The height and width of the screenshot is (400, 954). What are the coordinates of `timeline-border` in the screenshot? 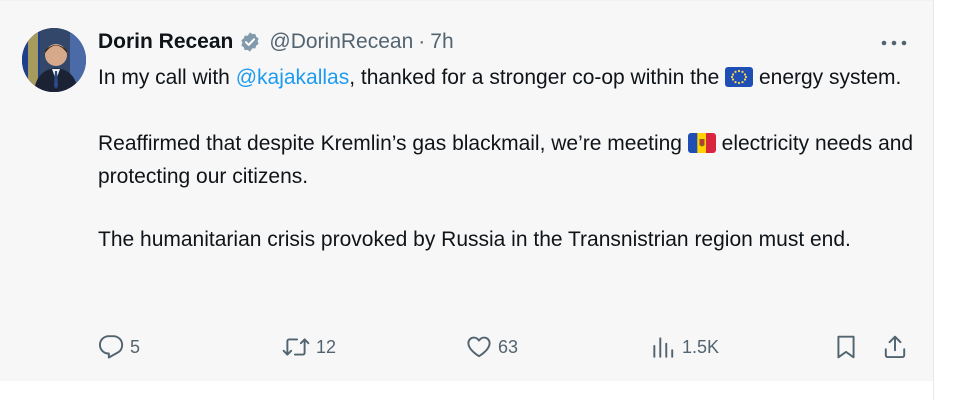 It's located at (933, 200).